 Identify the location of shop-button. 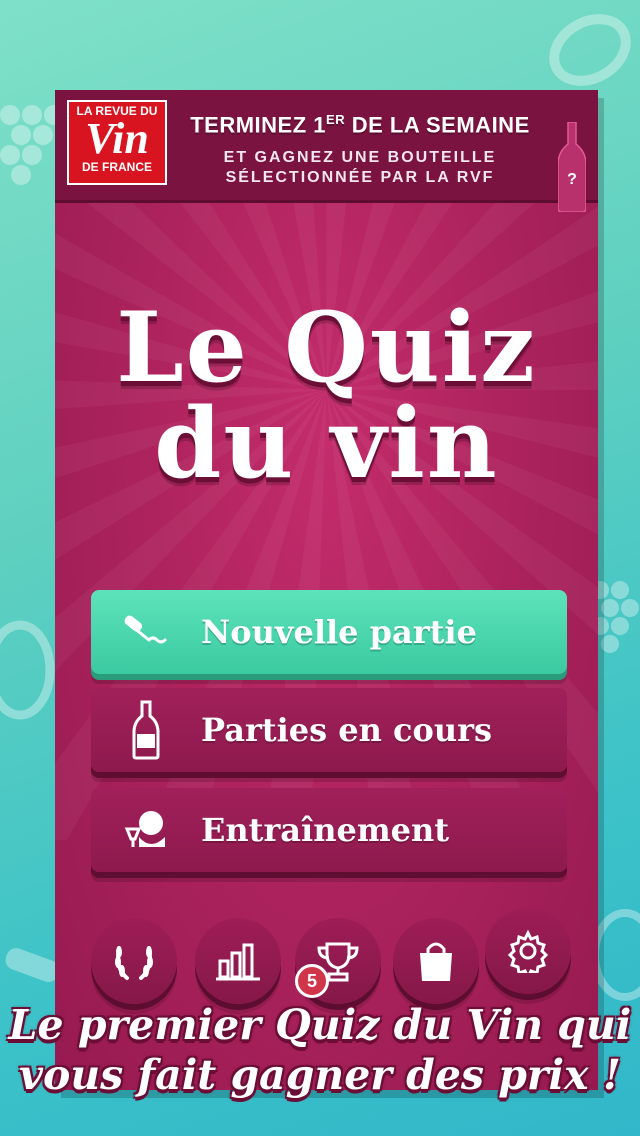
(436, 961).